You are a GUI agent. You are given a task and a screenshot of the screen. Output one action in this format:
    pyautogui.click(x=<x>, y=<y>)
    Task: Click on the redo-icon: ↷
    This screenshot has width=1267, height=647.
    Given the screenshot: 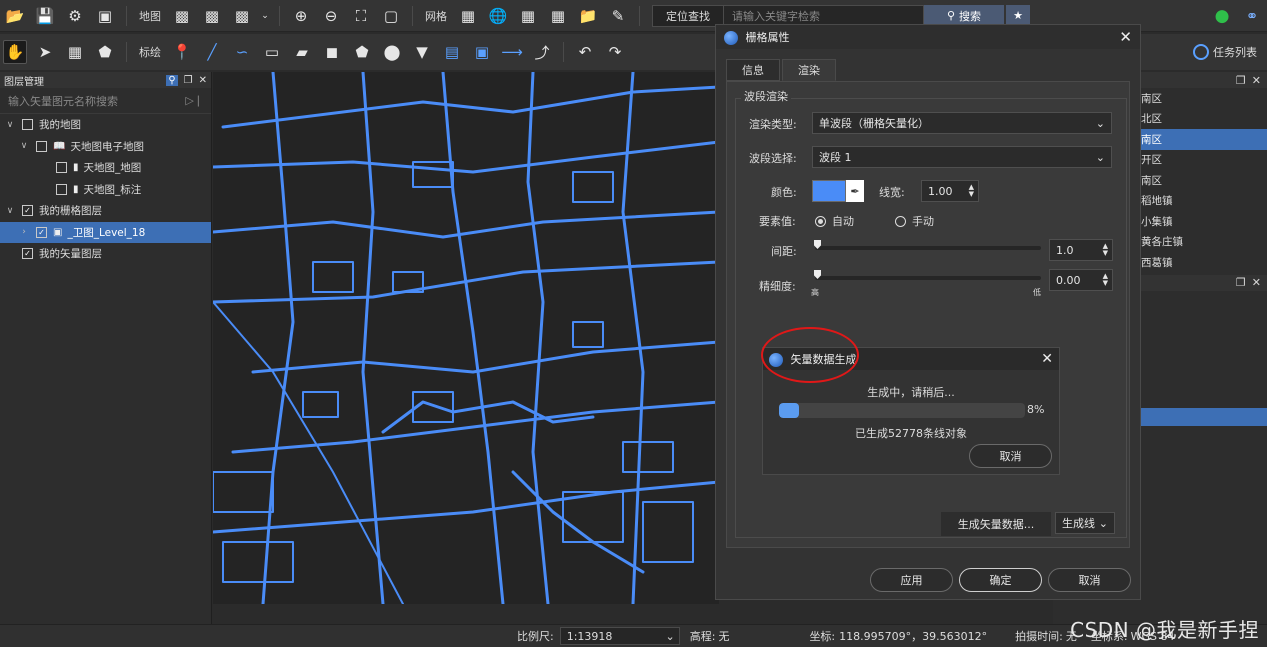 What is the action you would take?
    pyautogui.click(x=615, y=52)
    